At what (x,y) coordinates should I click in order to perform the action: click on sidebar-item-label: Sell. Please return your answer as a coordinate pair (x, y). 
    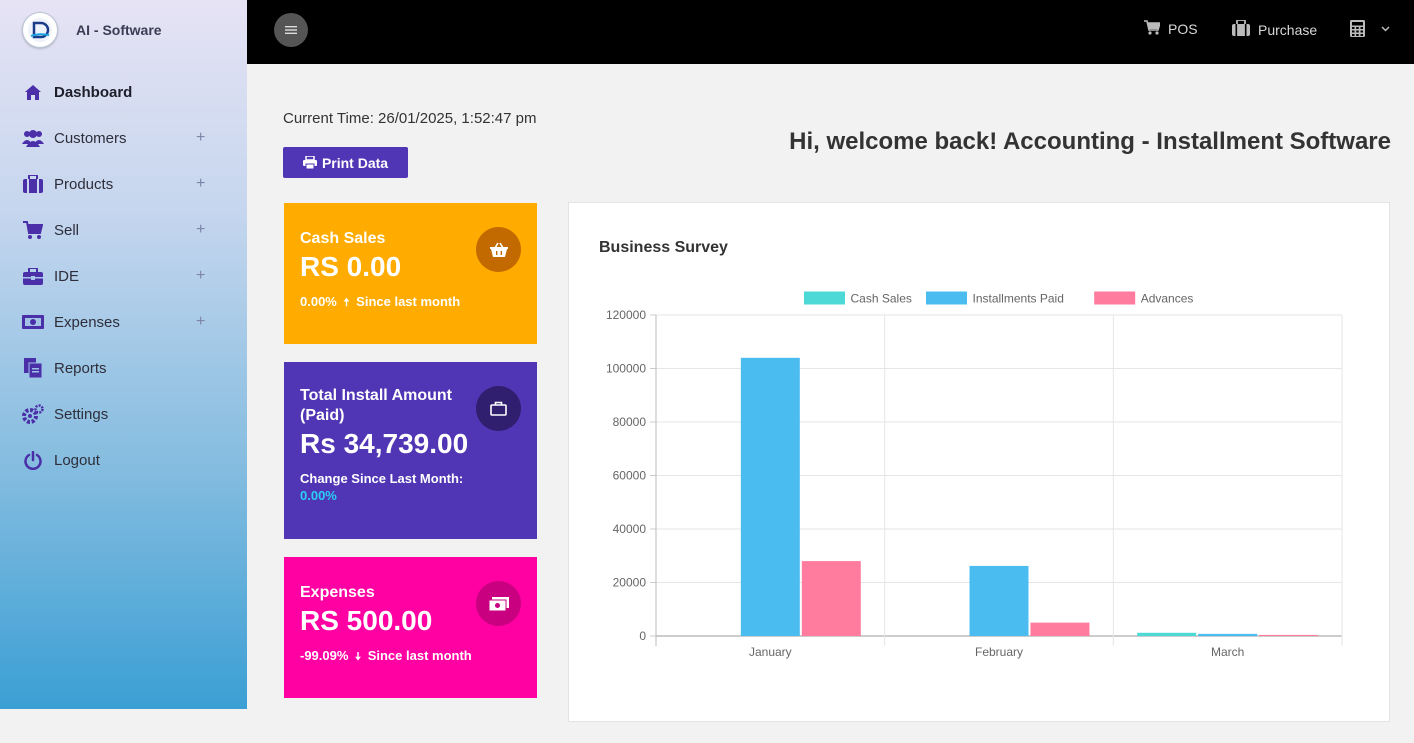
    Looking at the image, I should click on (67, 230).